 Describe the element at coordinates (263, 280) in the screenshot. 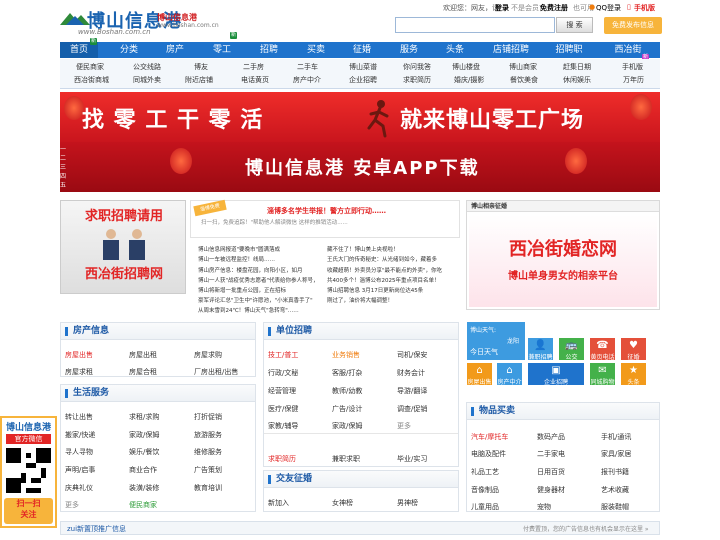

I see `news-item: 博山一人获"战疫优秀志愿者"代表给你参人称号，` at that location.